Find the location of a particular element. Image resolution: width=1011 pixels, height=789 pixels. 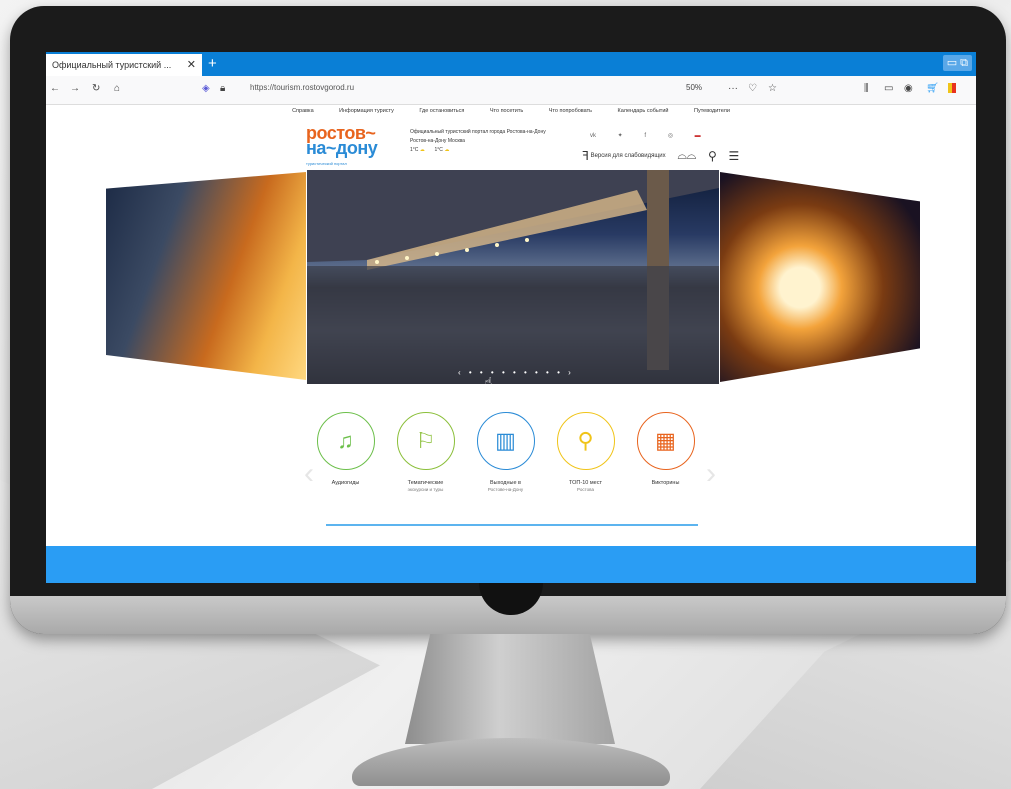

logo-line-2: на~дону is located at coordinates (342, 148).